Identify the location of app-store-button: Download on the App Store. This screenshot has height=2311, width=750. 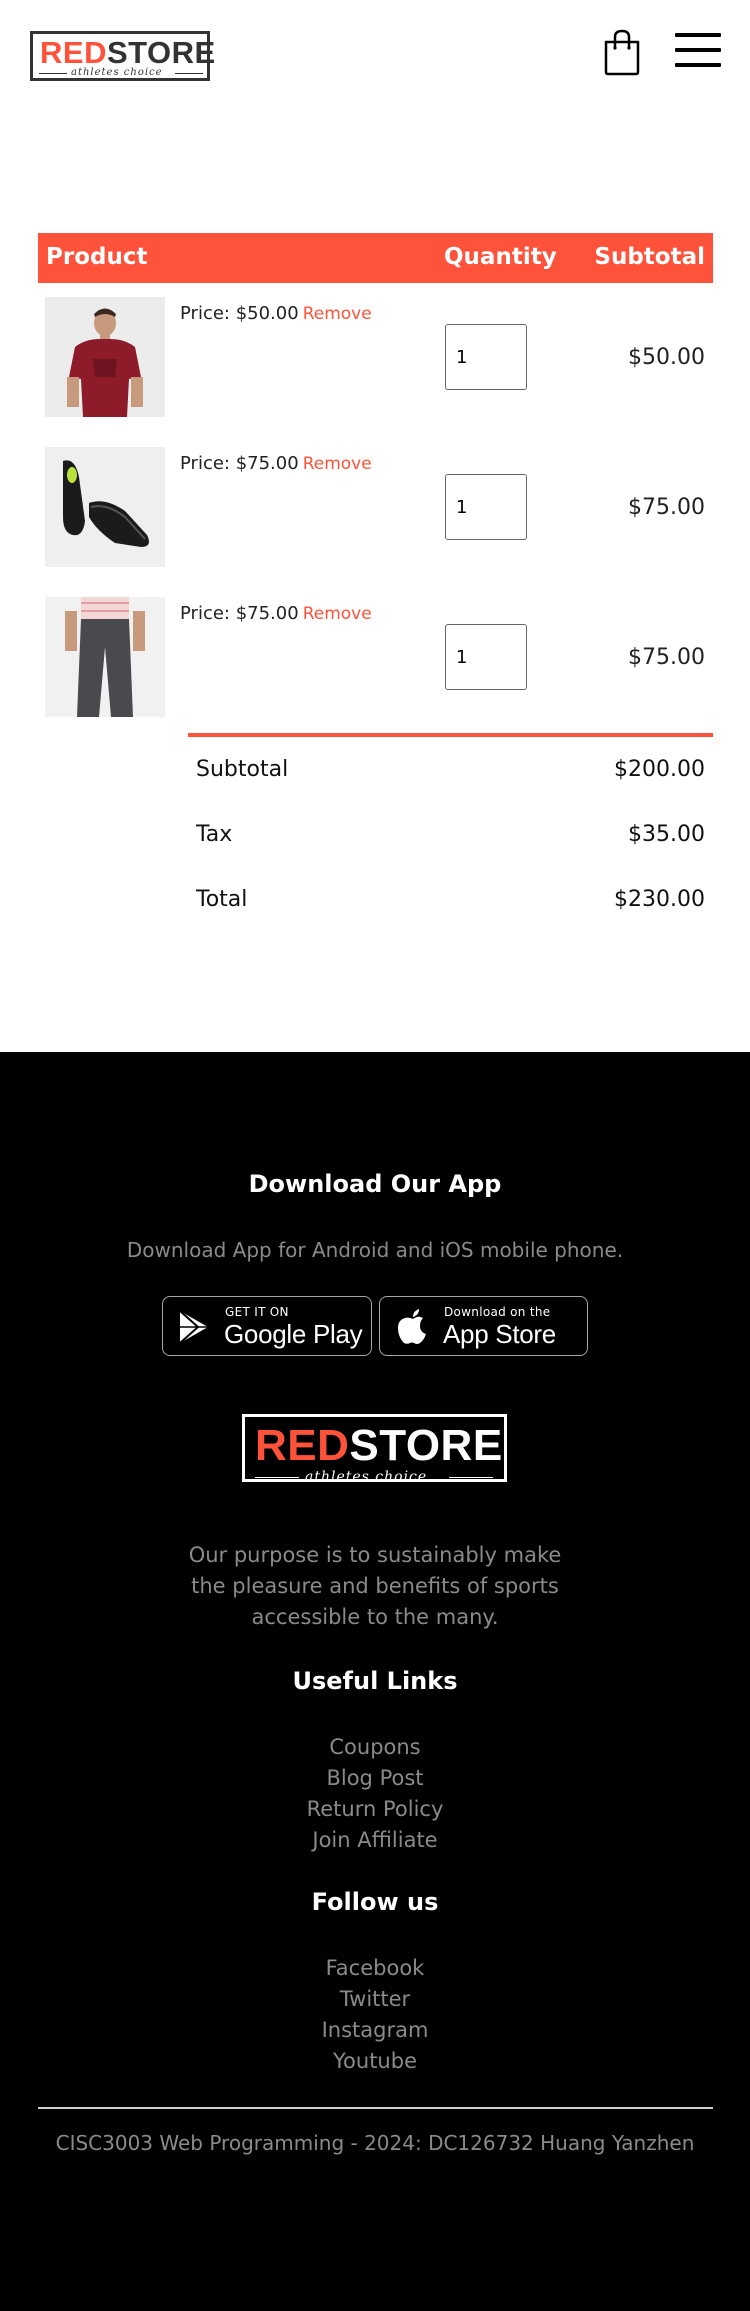
(483, 1326).